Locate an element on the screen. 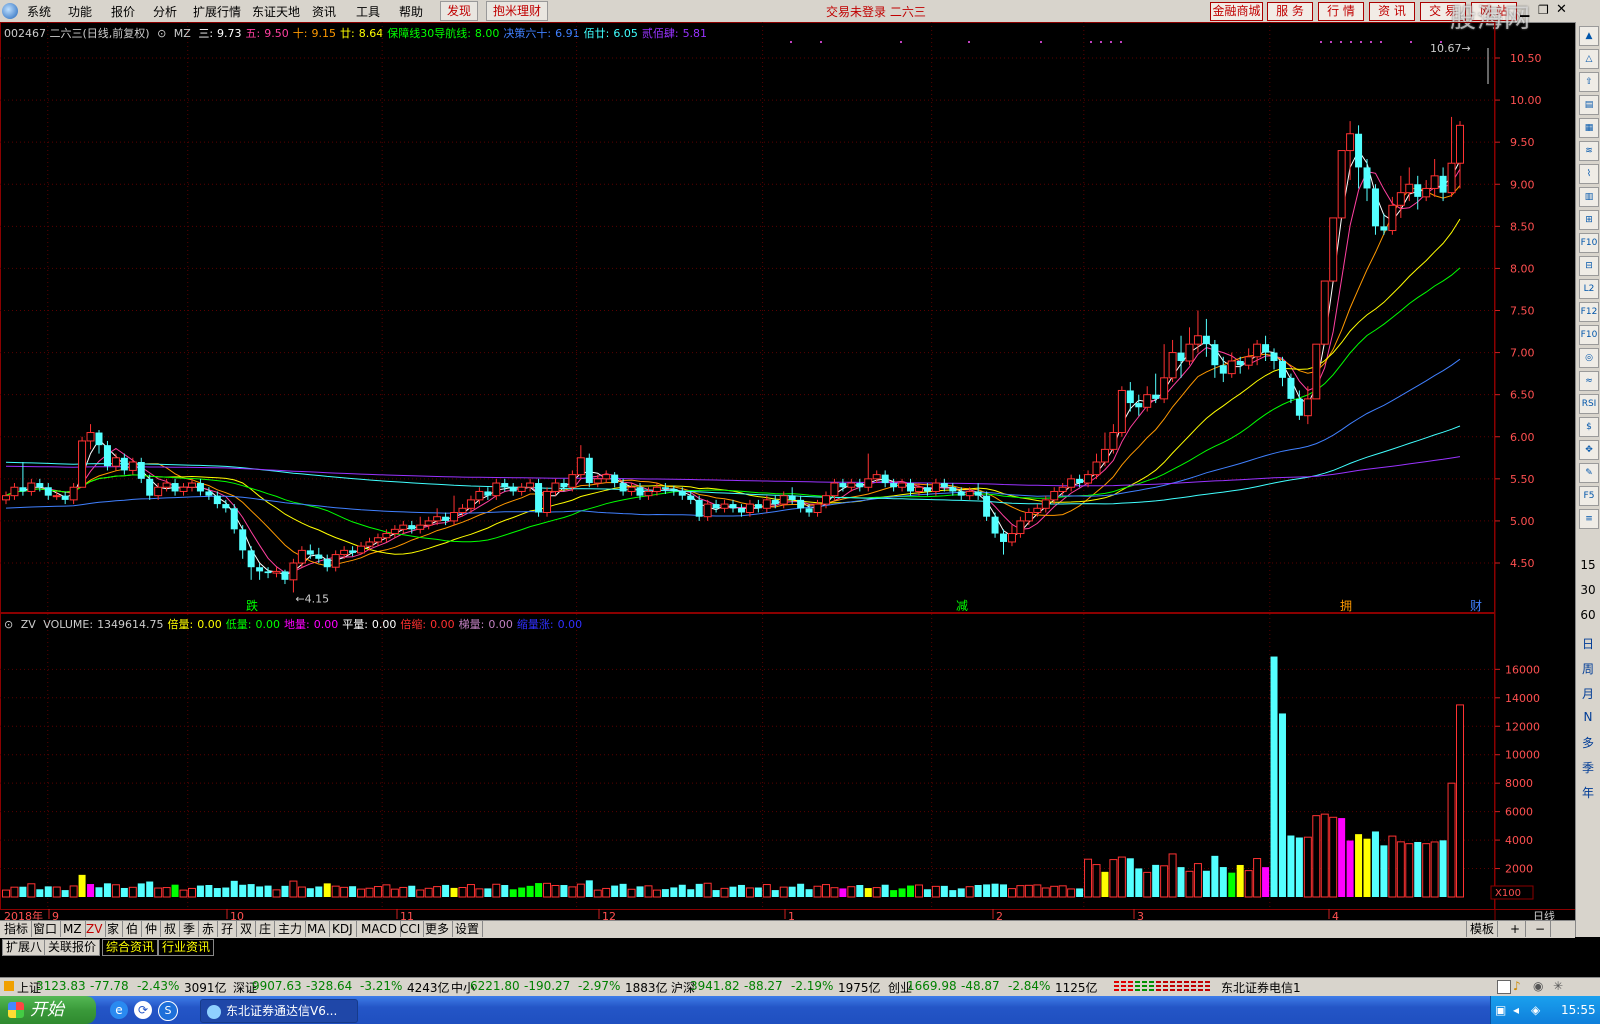 Image resolution: width=1600 pixels, height=1024 pixels. bell-icon: ♪ is located at coordinates (1517, 986).